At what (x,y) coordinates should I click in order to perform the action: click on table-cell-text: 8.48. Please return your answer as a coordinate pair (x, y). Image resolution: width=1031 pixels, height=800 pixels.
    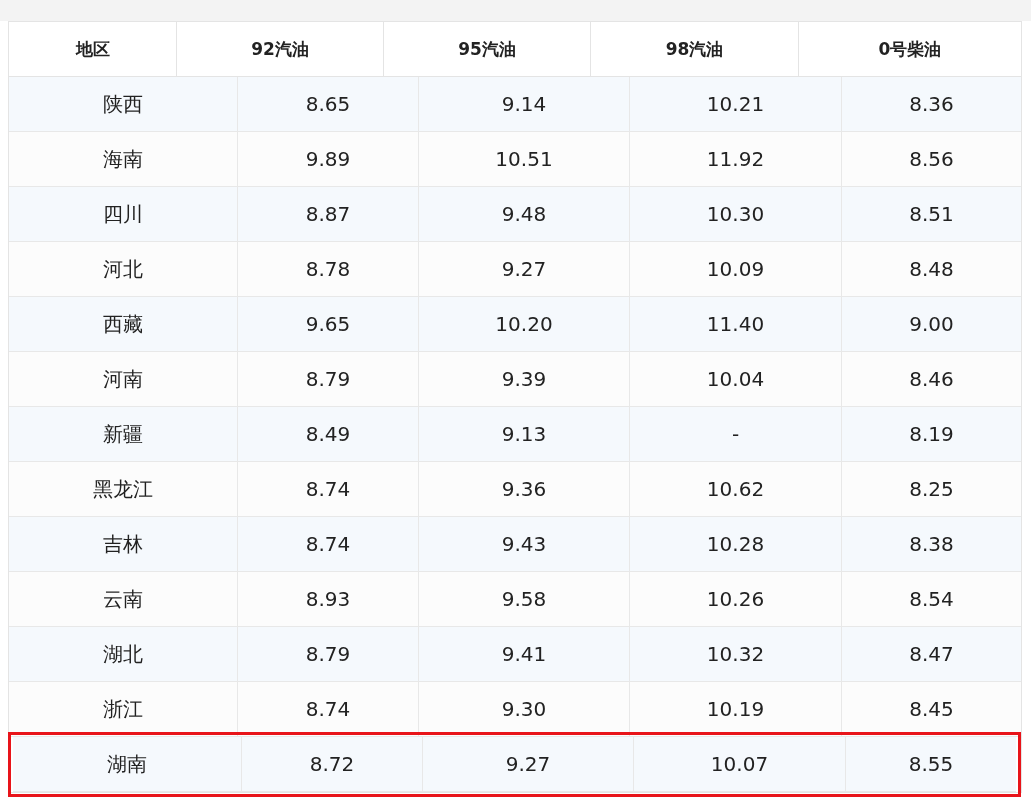
    Looking at the image, I should click on (931, 269).